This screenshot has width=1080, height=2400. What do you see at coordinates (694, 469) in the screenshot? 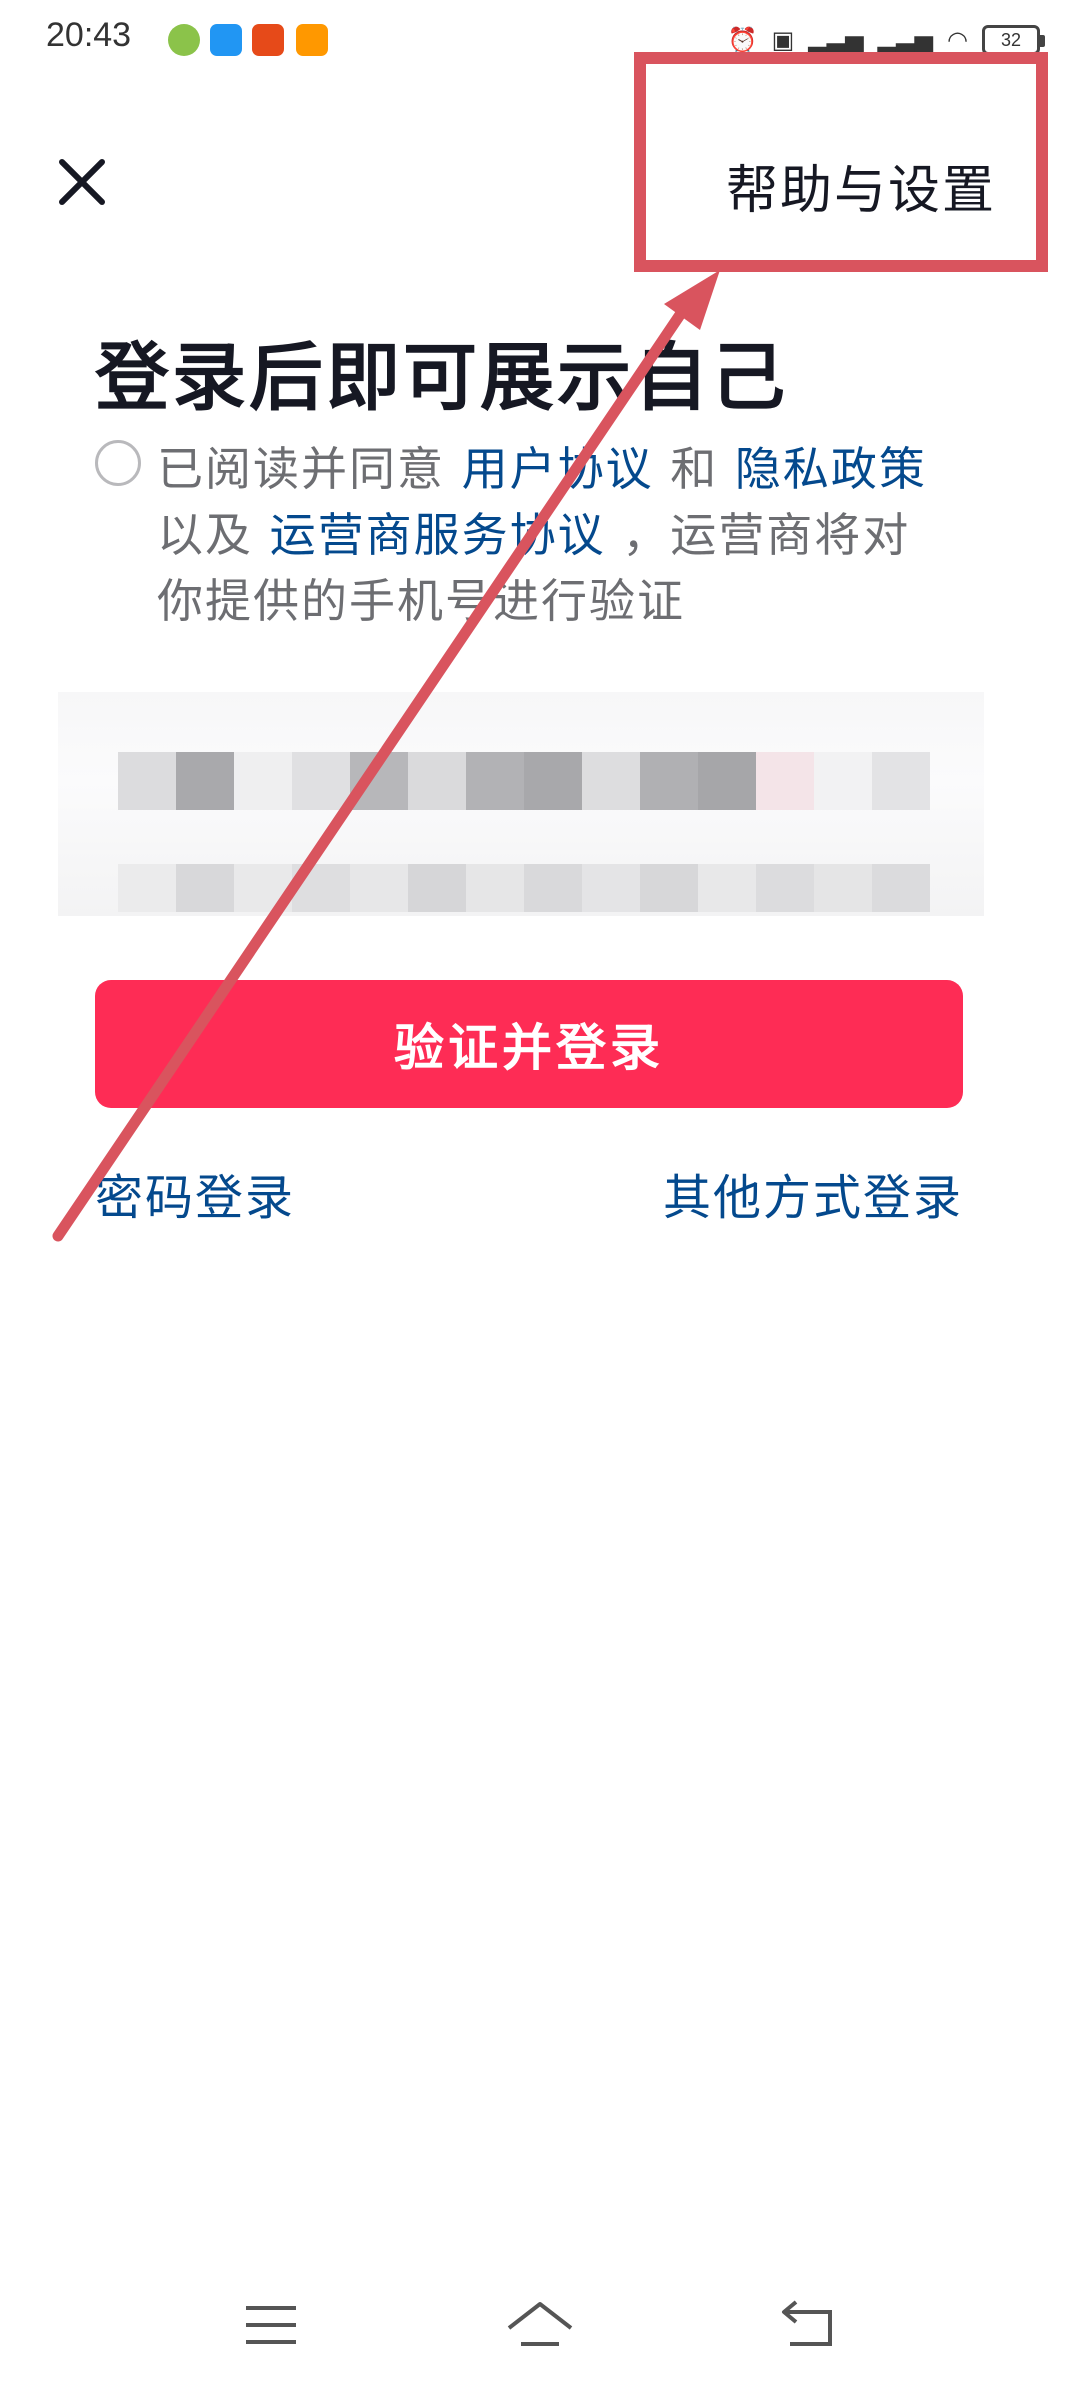
I see `agree-text-and: 和` at bounding box center [694, 469].